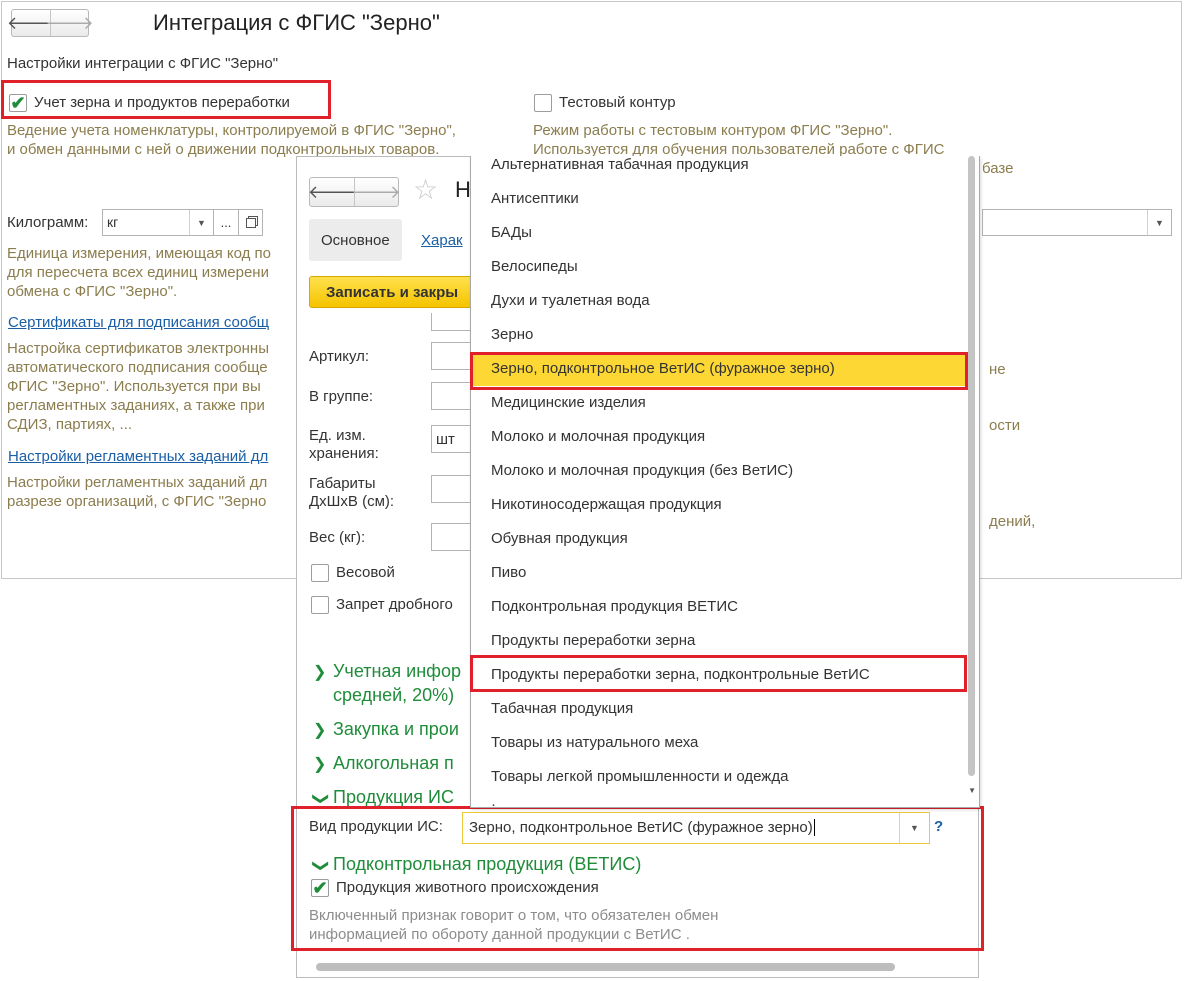  What do you see at coordinates (341, 396) in the screenshot?
I see `group-label: В группе:` at bounding box center [341, 396].